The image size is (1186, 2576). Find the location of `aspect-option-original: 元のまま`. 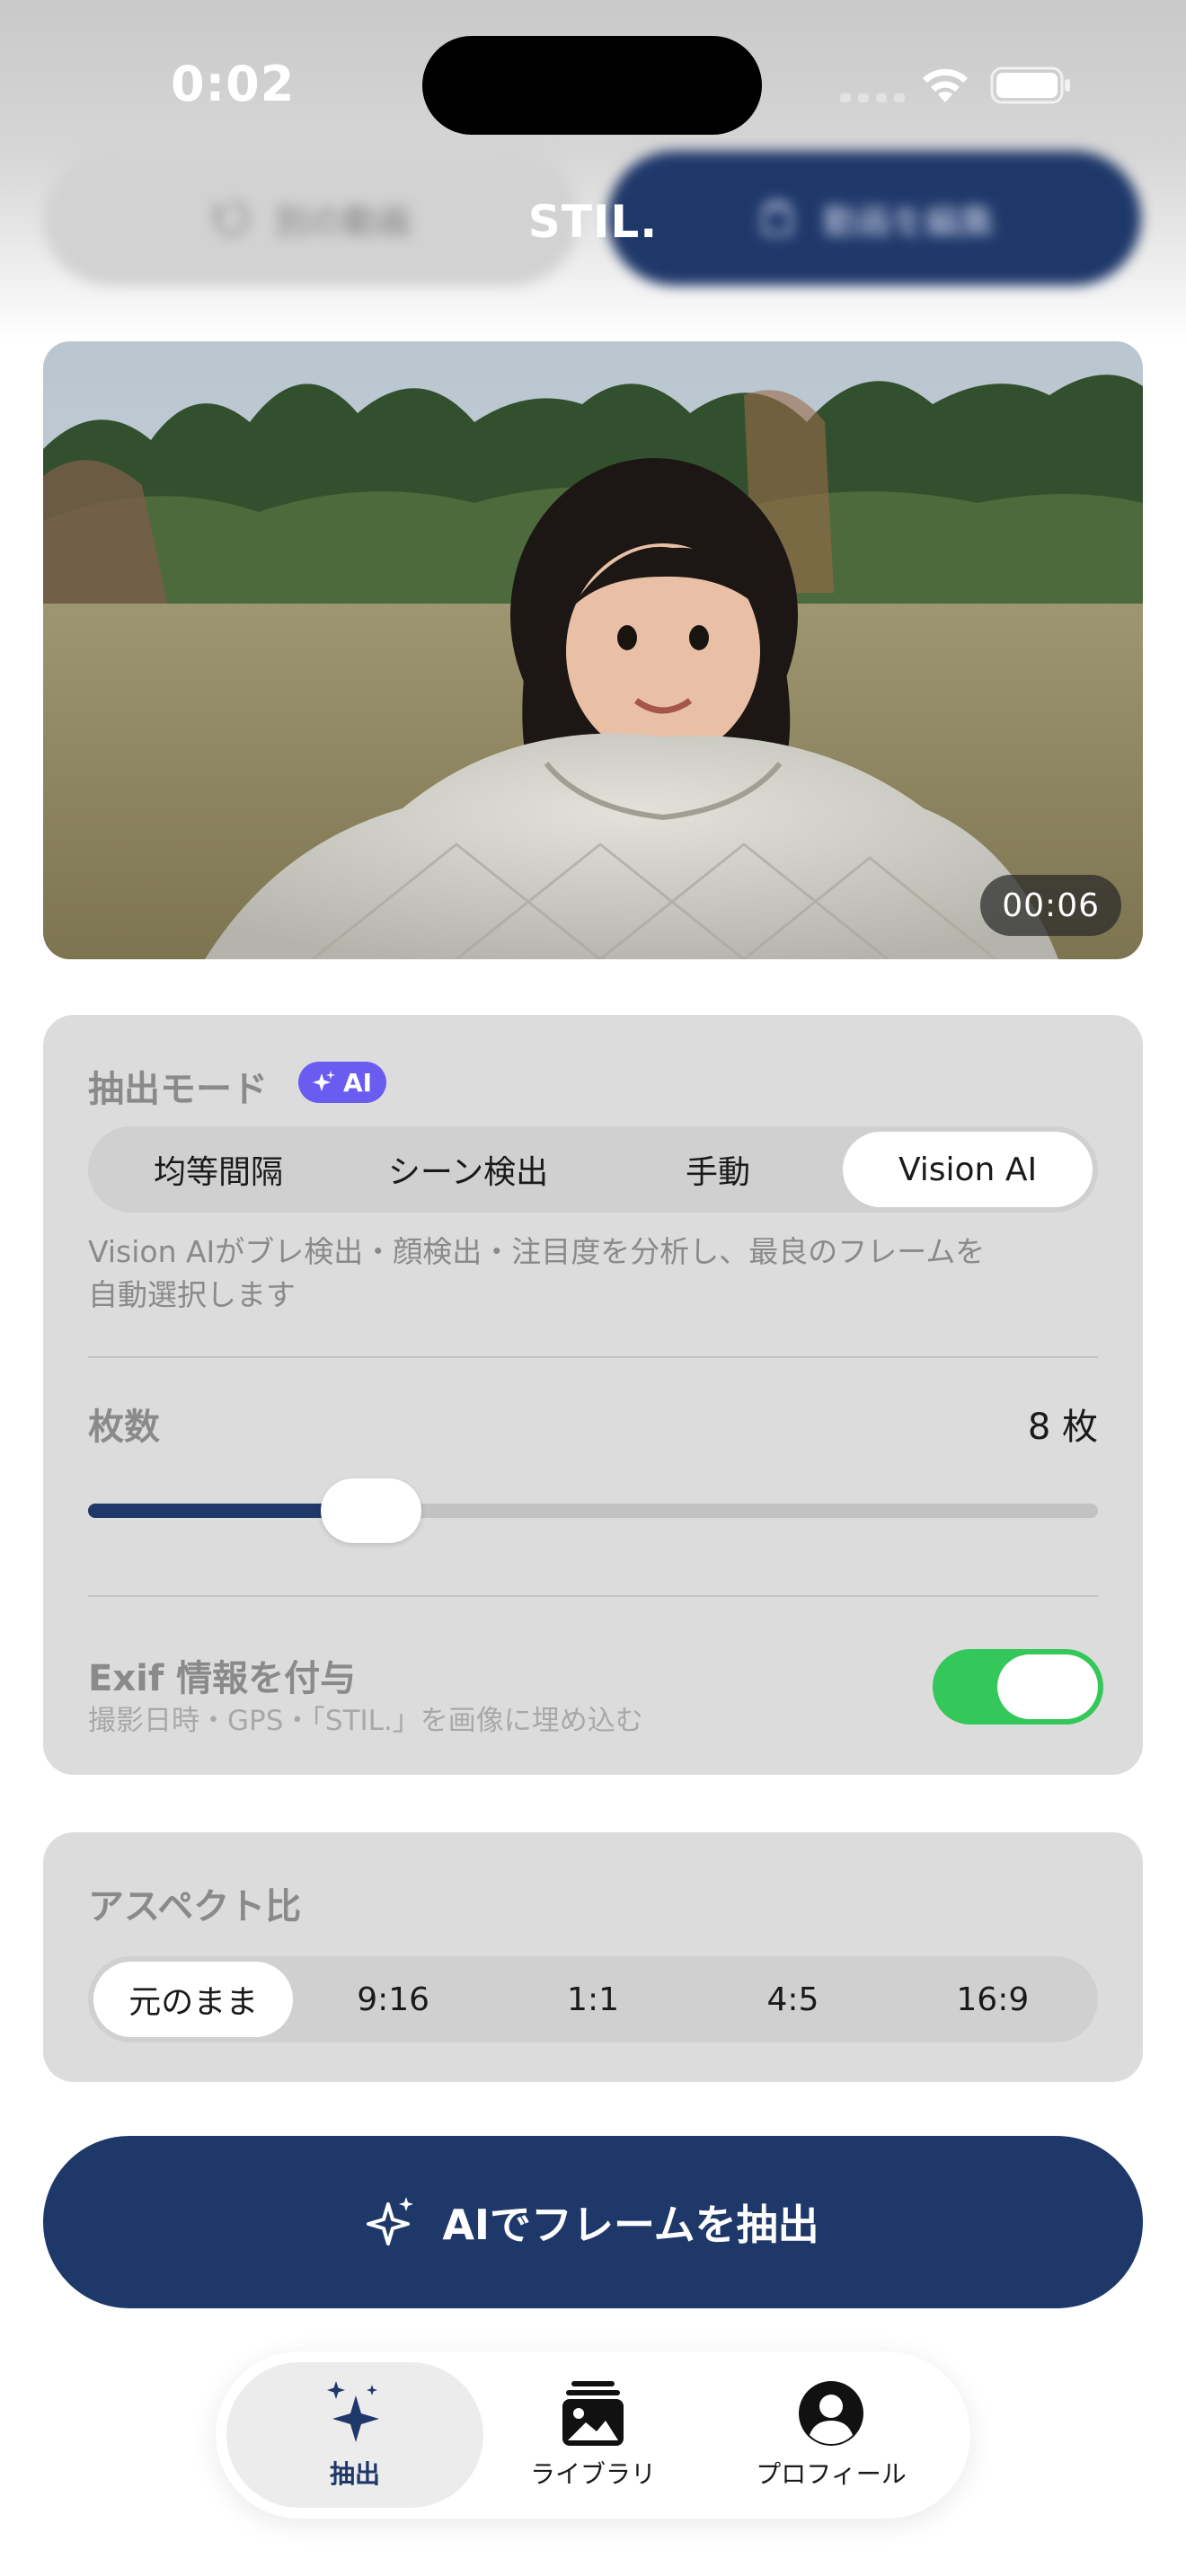

aspect-option-original: 元のまま is located at coordinates (193, 2000).